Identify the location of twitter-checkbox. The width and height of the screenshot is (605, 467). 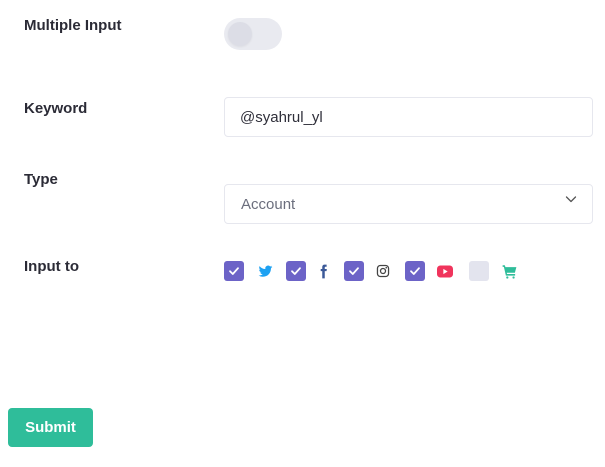
(234, 271).